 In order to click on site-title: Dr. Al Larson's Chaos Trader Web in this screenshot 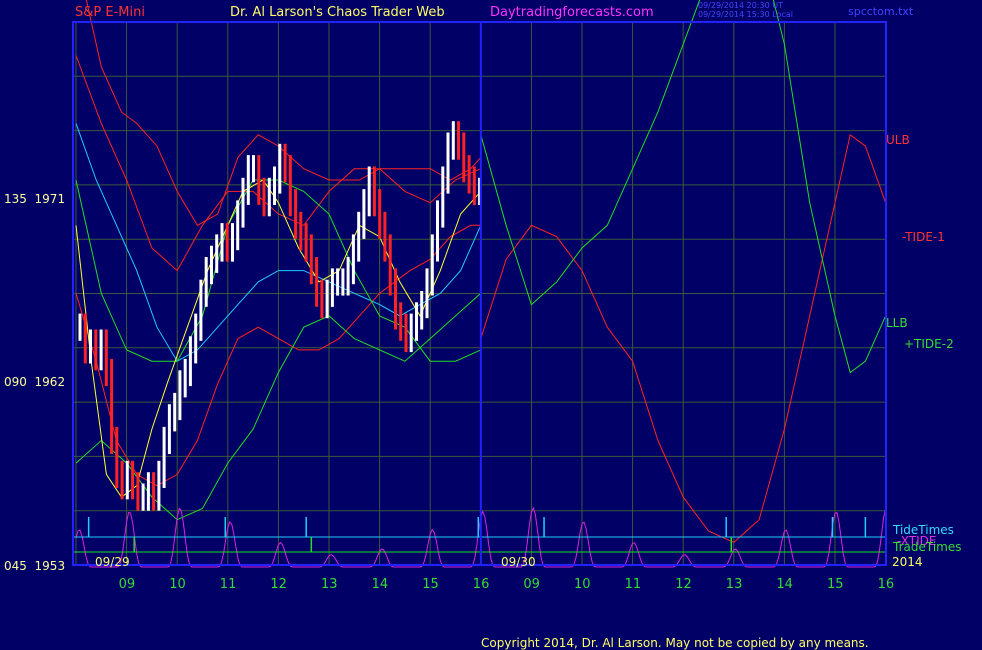, I will do `click(337, 12)`.